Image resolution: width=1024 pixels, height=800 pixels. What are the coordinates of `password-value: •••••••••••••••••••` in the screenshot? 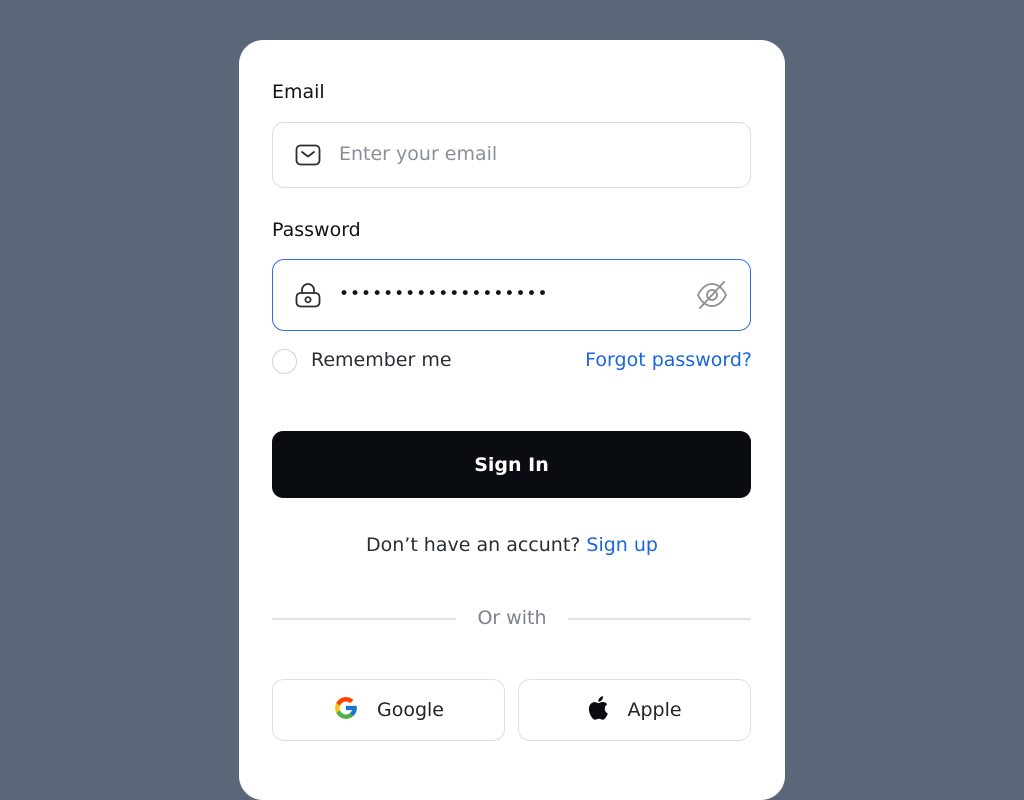 It's located at (444, 294).